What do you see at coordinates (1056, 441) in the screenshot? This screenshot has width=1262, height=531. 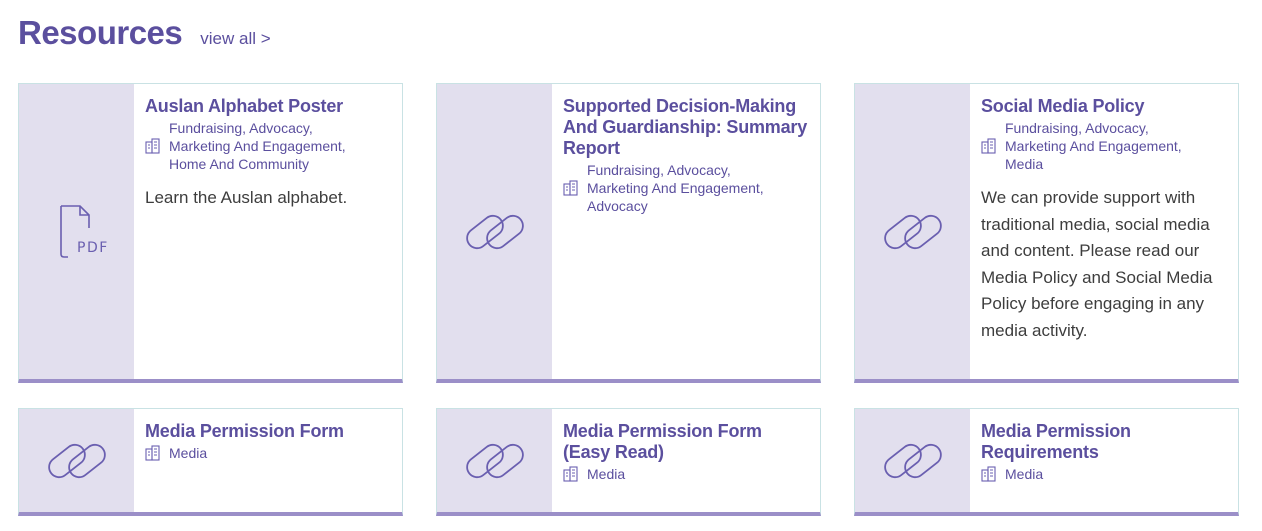 I see `card-title: Media Permission Requirements` at bounding box center [1056, 441].